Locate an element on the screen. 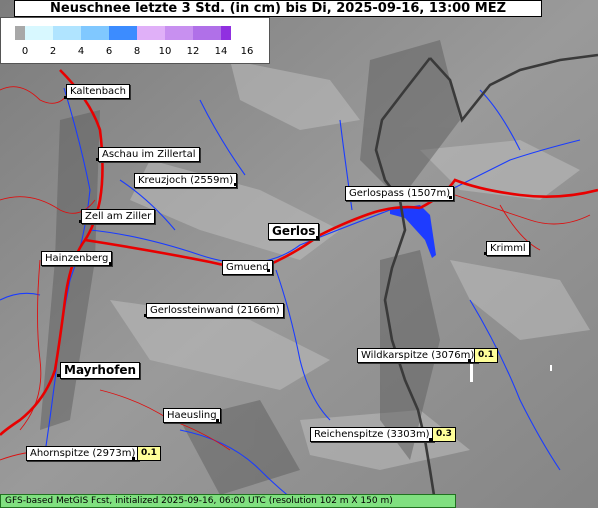 The height and width of the screenshot is (508, 598). legend-tick: 16 is located at coordinates (247, 51).